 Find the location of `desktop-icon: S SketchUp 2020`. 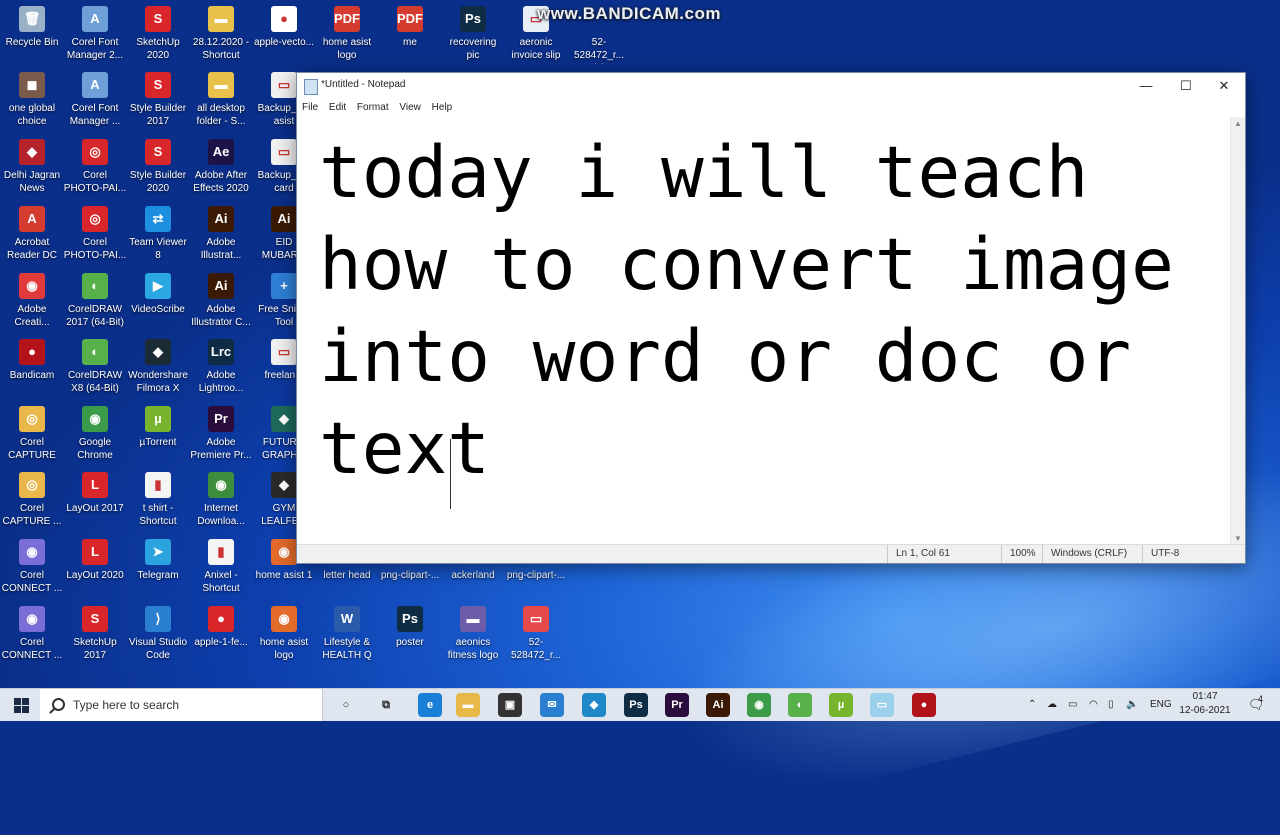

desktop-icon: S SketchUp 2020 is located at coordinates (158, 35).